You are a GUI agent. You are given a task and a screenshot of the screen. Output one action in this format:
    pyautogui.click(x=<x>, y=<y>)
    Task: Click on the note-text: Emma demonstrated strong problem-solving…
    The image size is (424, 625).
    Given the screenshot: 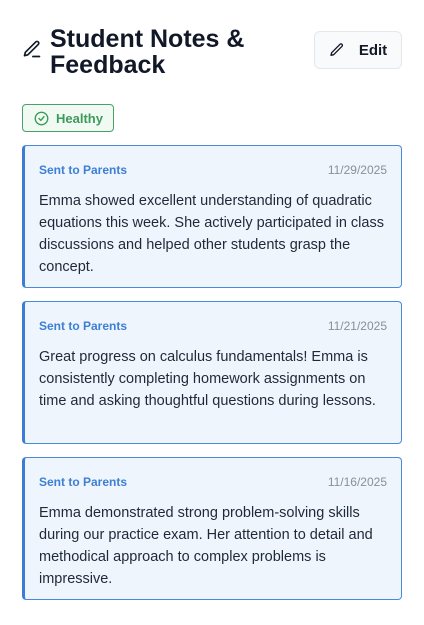 What is the action you would take?
    pyautogui.click(x=206, y=546)
    